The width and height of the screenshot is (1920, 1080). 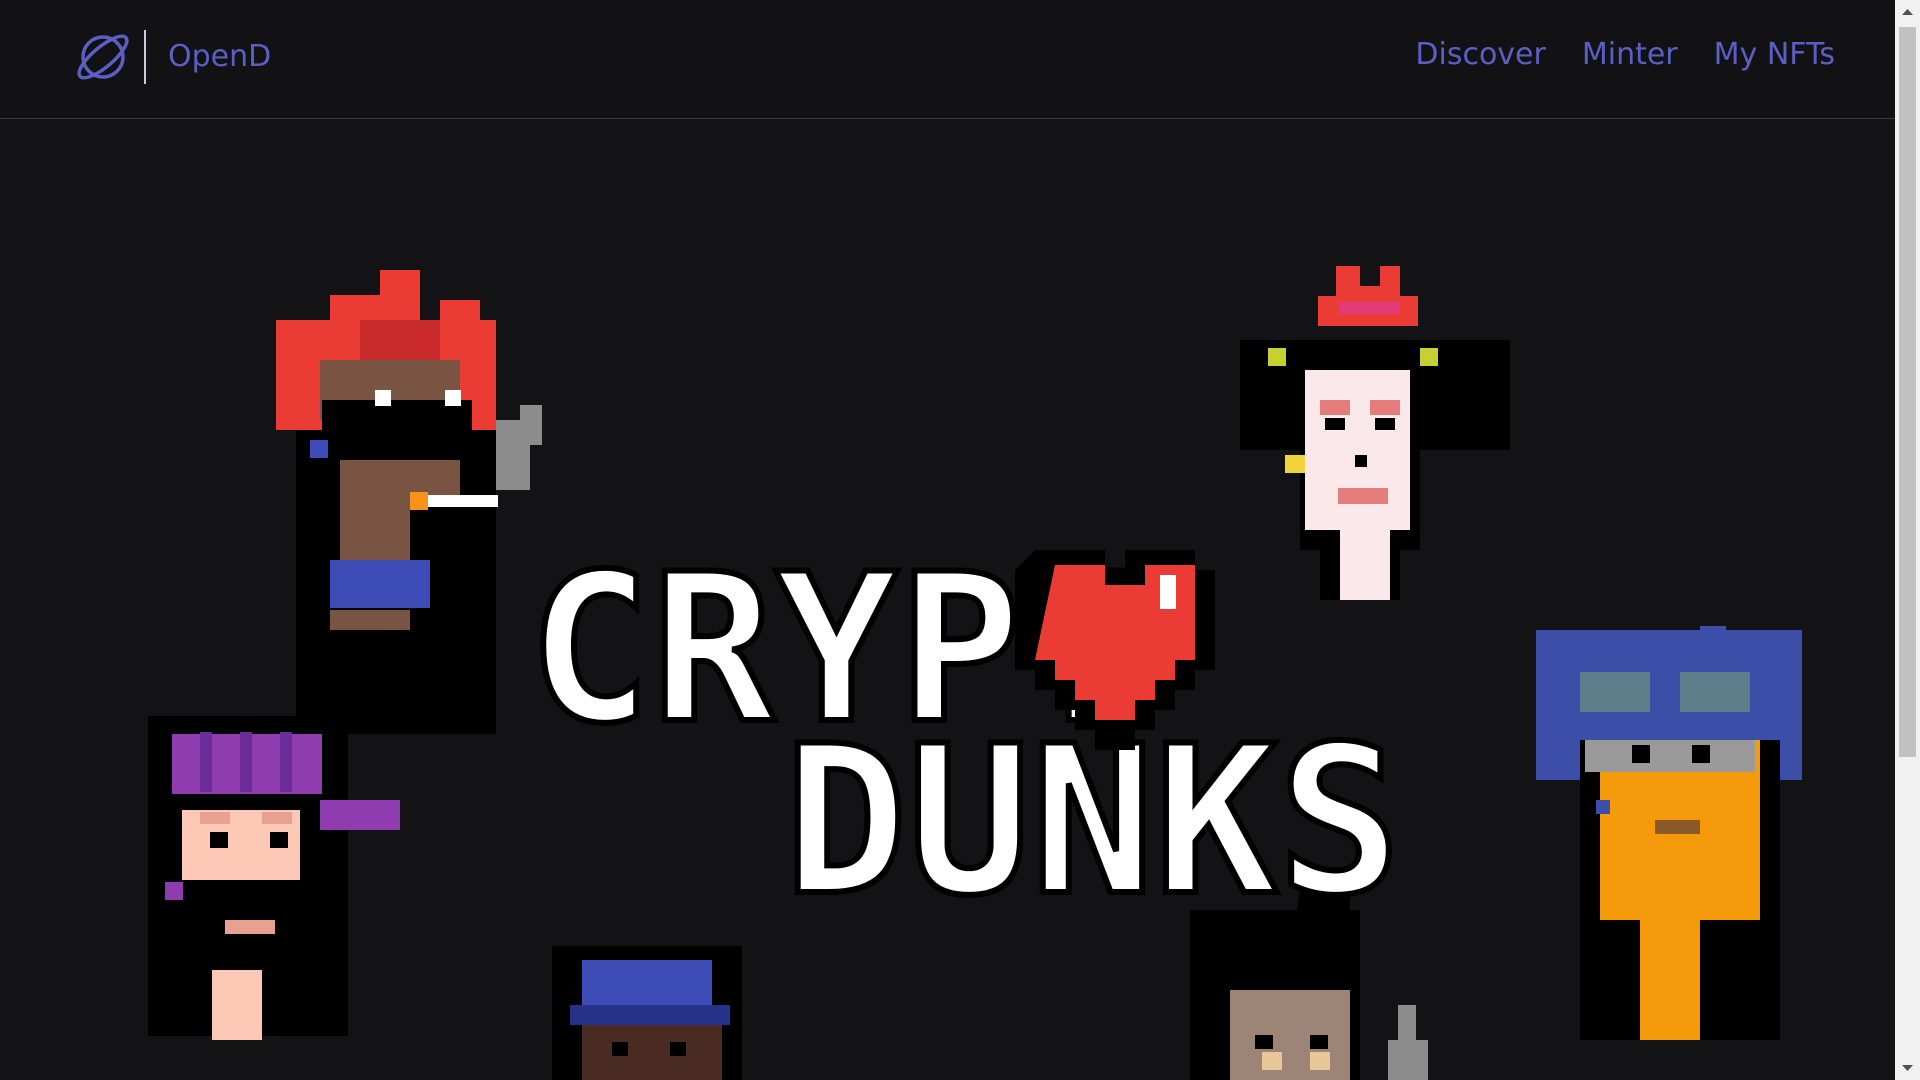 What do you see at coordinates (409, 502) in the screenshot?
I see `punk-red-hair` at bounding box center [409, 502].